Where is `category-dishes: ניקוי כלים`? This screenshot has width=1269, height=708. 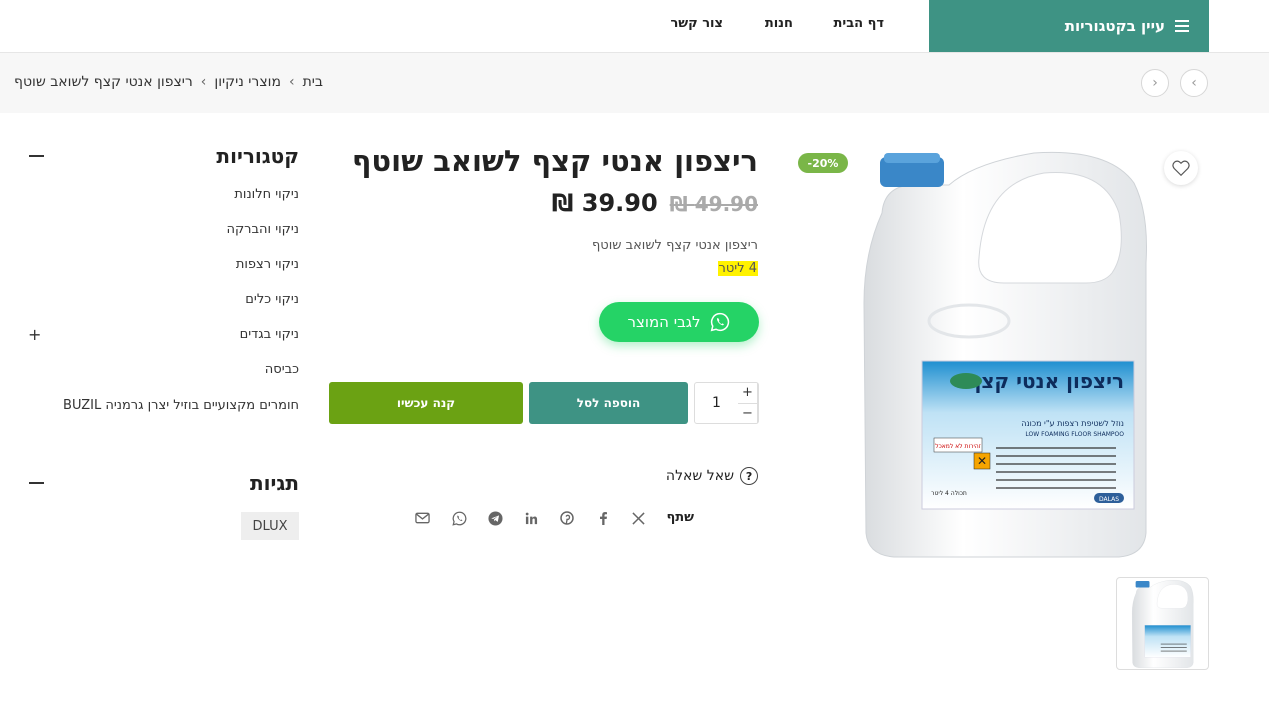 category-dishes: ניקוי כלים is located at coordinates (272, 299).